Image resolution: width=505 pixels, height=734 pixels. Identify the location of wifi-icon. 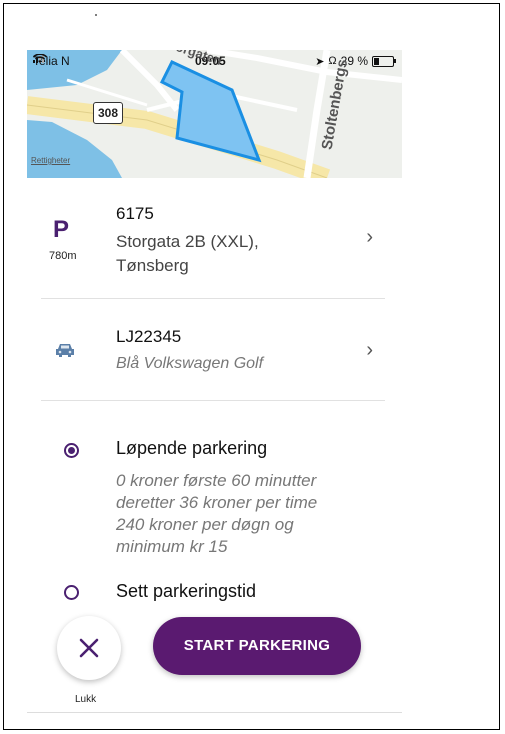
(40, 58).